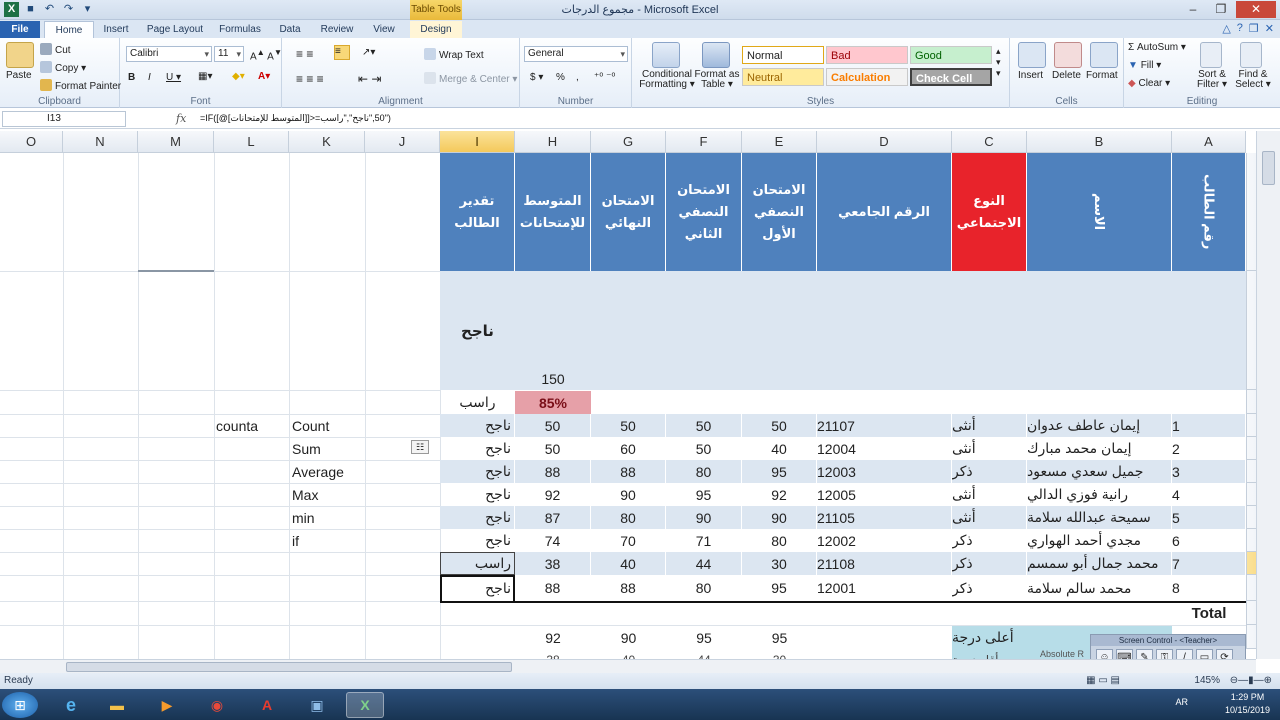  I want to click on cell-university-id: 12001, so click(884, 588).